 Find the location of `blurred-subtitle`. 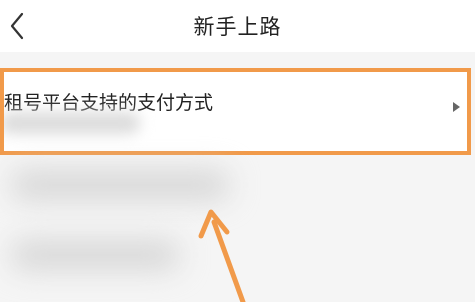

blurred-subtitle is located at coordinates (70, 123).